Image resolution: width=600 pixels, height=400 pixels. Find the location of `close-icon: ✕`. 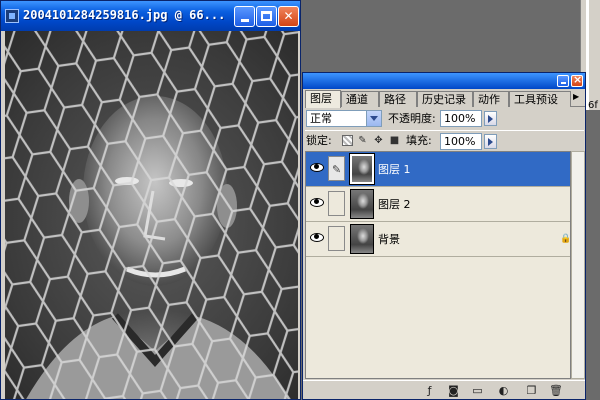

close-icon: ✕ is located at coordinates (288, 16).